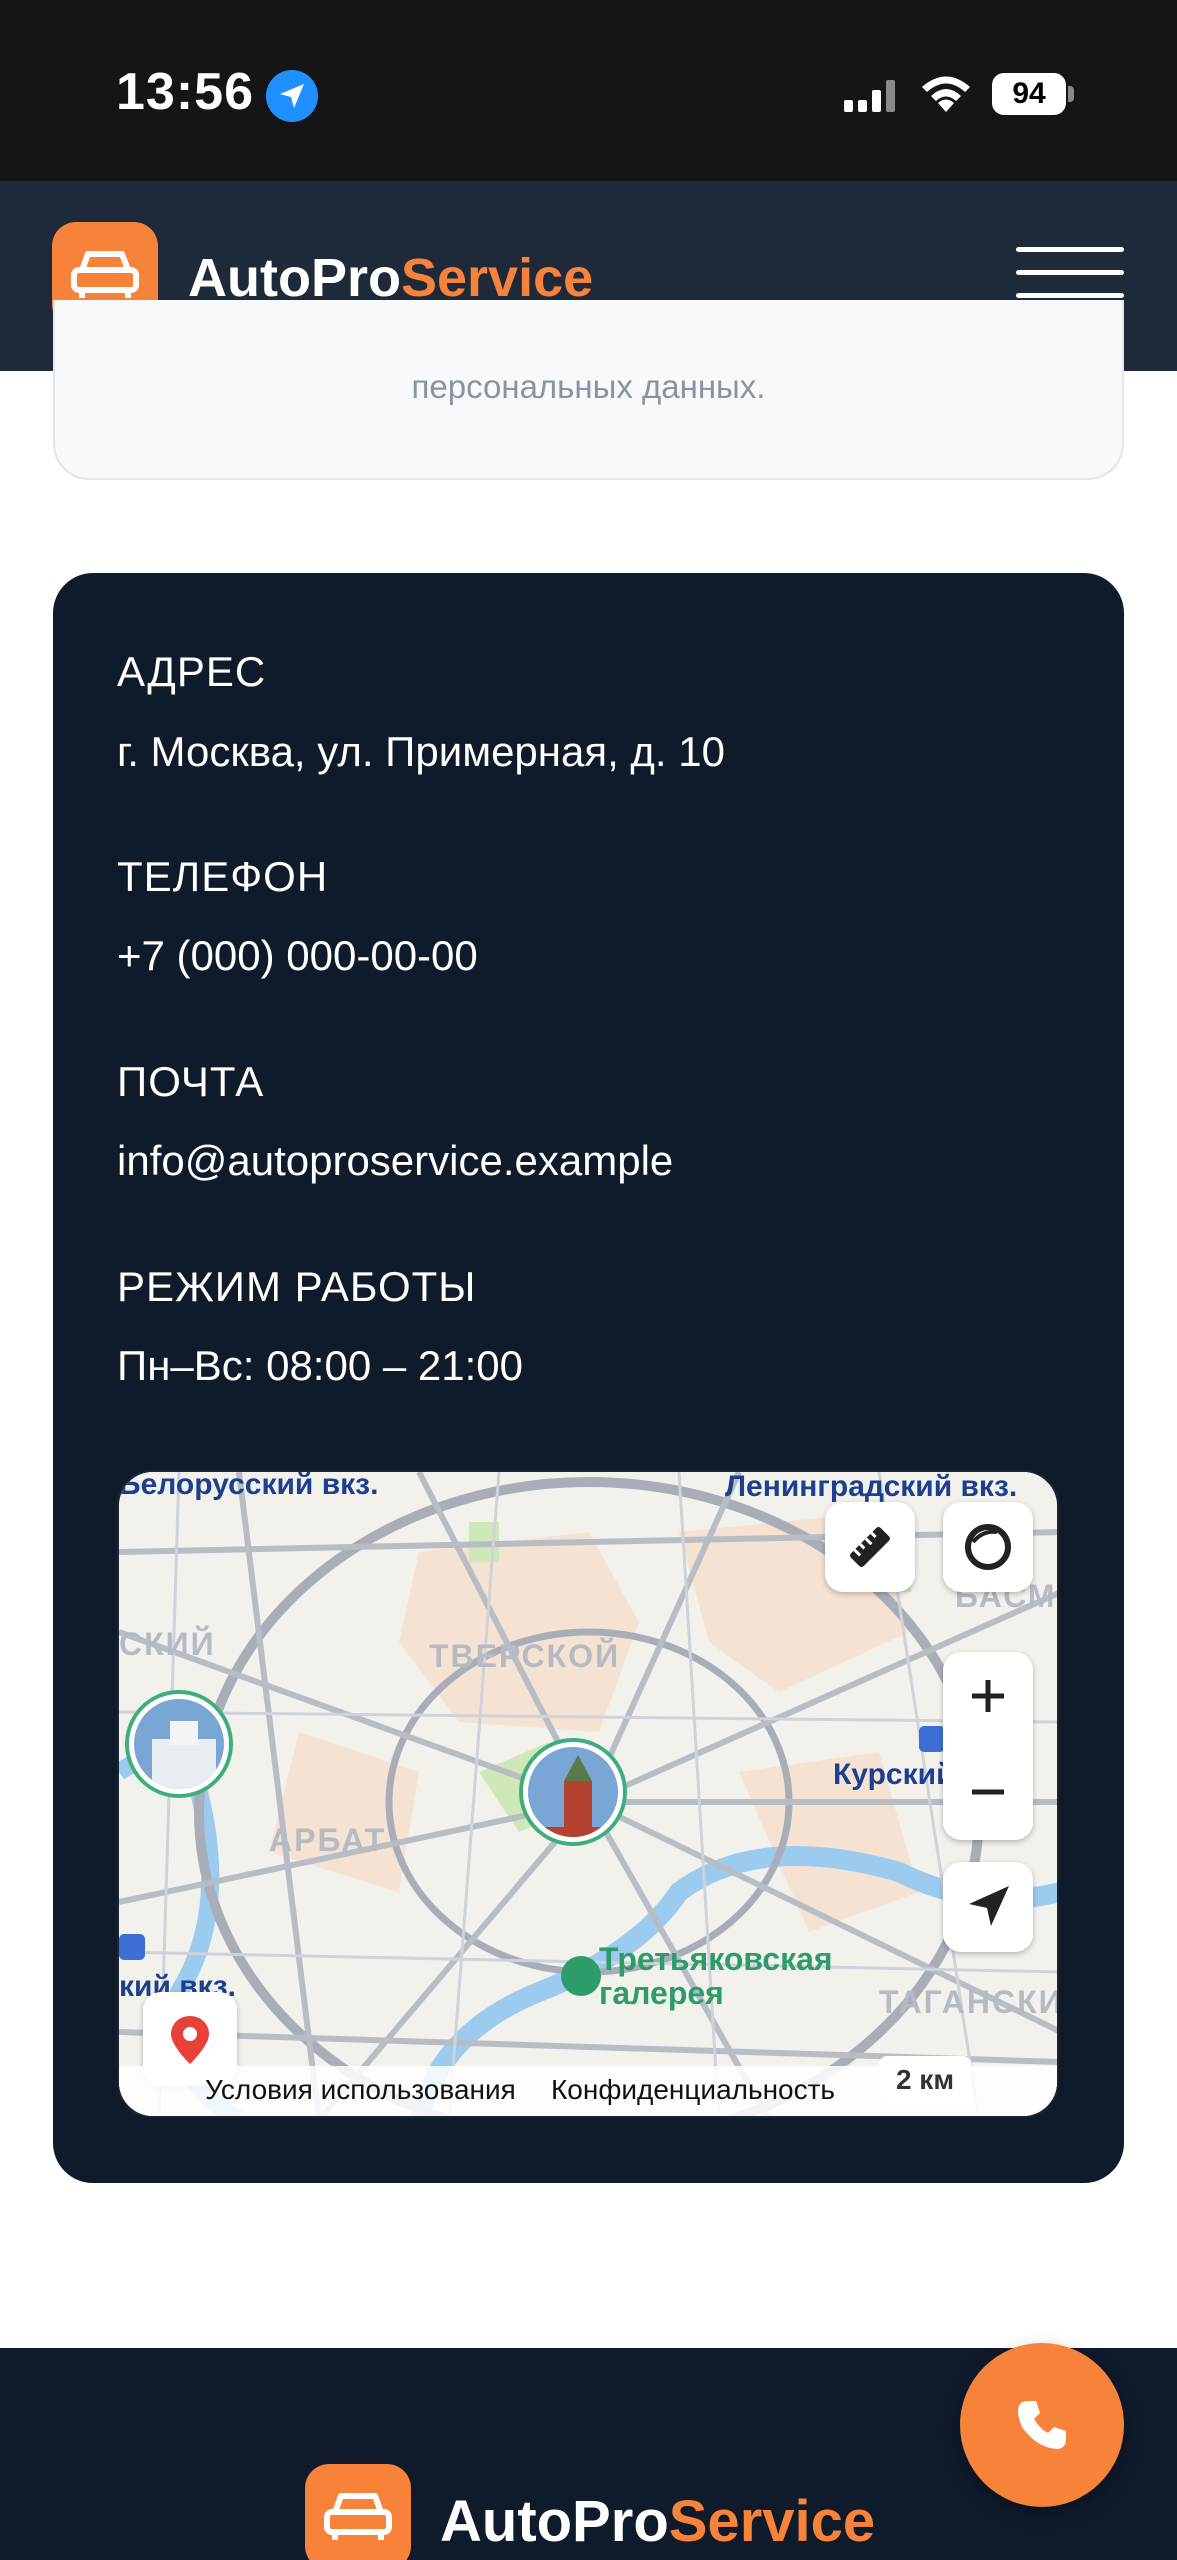 This screenshot has width=1177, height=2560. I want to click on layers-icon, so click(988, 1547).